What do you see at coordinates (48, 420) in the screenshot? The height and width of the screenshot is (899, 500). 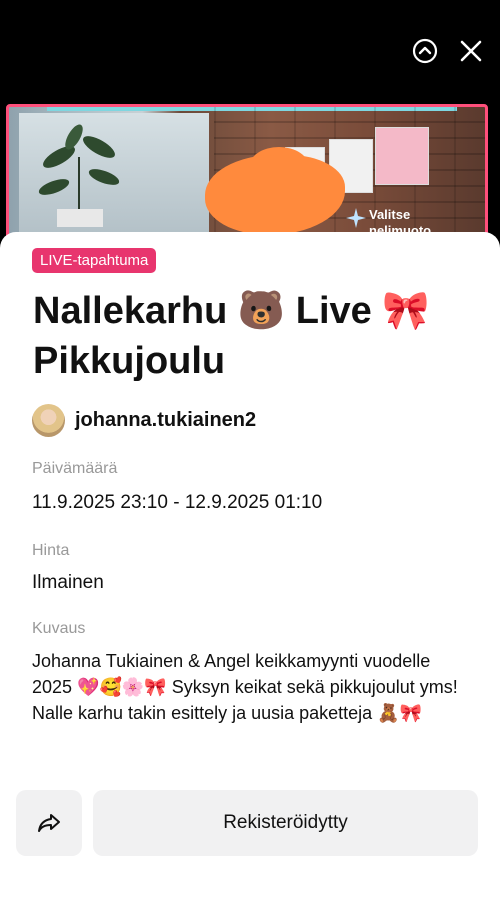 I see `avatar` at bounding box center [48, 420].